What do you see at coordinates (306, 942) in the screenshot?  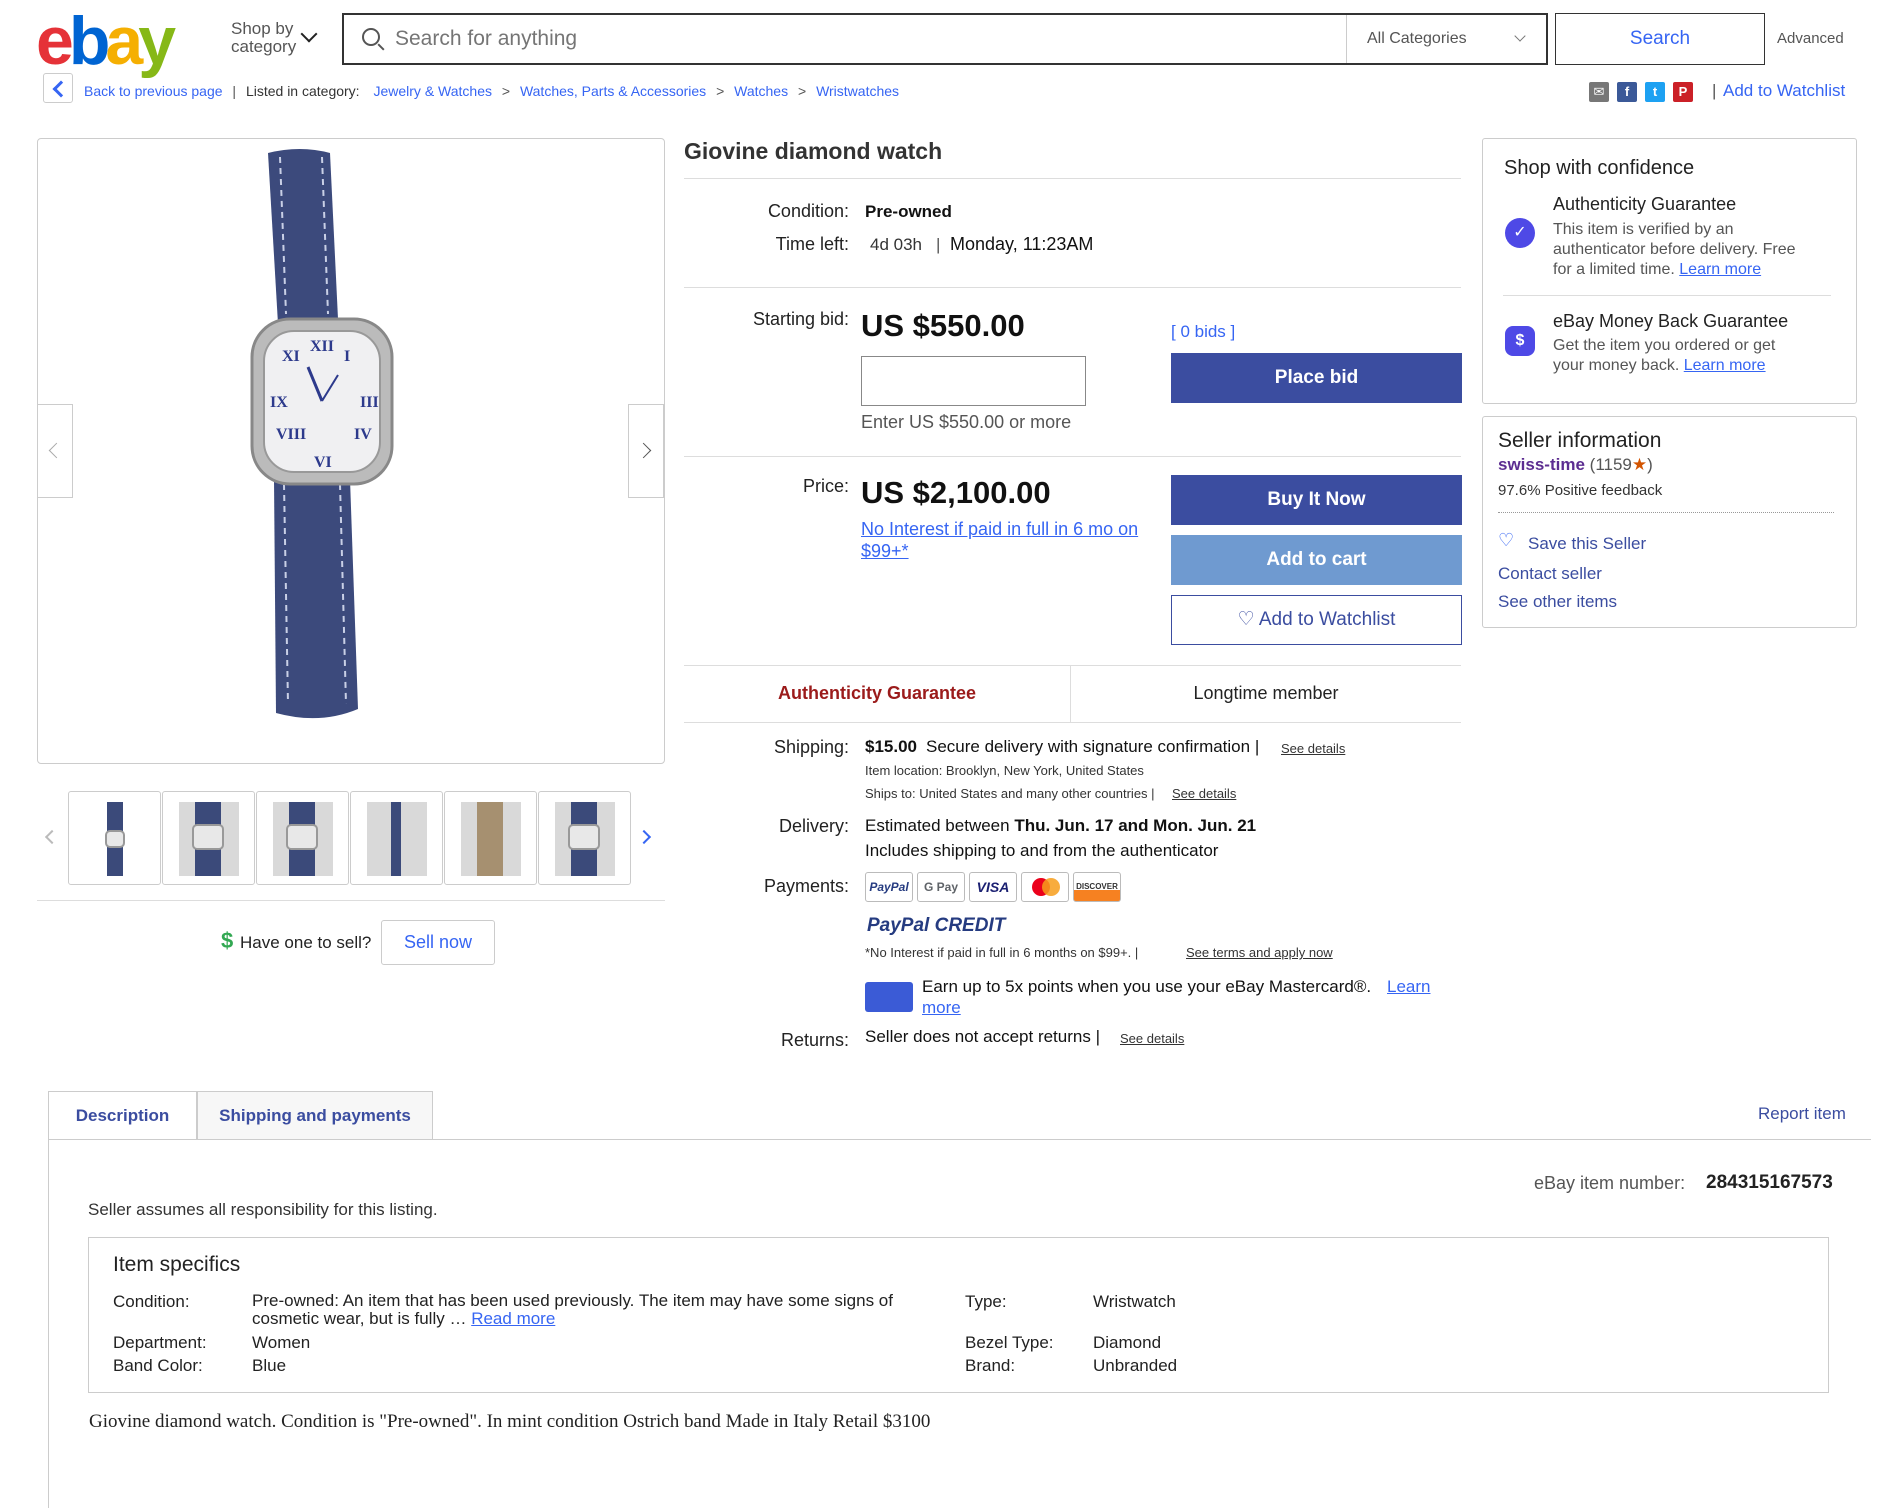 I see `have-one-to-sell: Have one to sell?` at bounding box center [306, 942].